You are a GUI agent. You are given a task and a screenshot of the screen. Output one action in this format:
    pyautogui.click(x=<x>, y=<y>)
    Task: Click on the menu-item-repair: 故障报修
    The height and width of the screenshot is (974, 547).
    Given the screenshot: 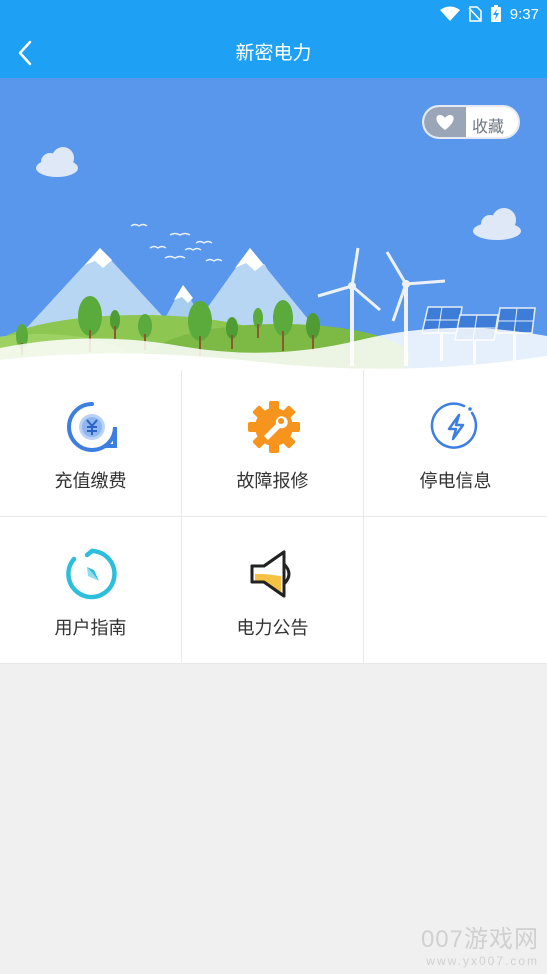 What is the action you would take?
    pyautogui.click(x=273, y=443)
    